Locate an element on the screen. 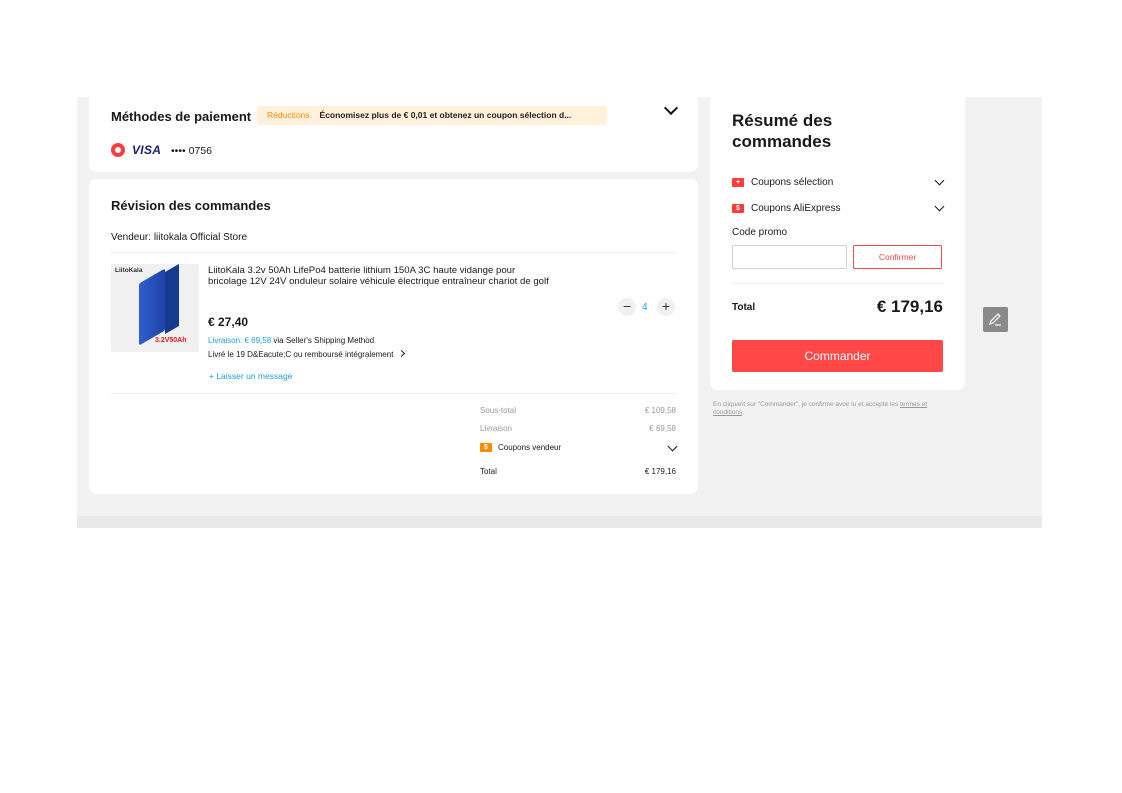  quantity-increase-button: + is located at coordinates (666, 307).